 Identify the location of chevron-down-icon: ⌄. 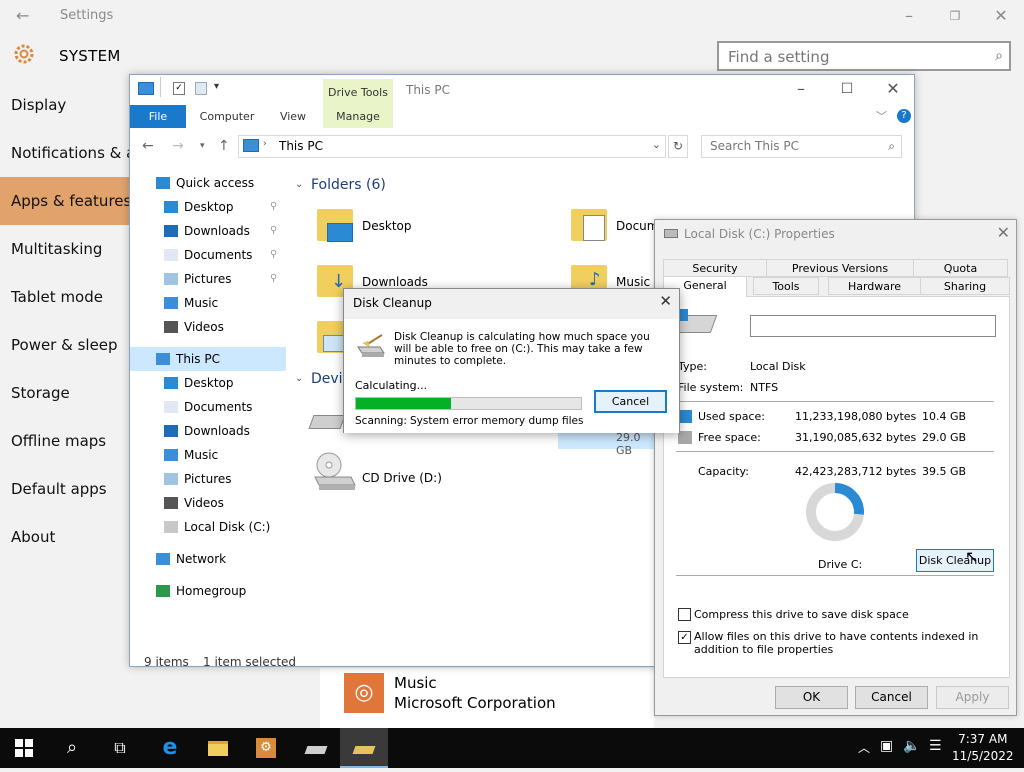
(656, 144).